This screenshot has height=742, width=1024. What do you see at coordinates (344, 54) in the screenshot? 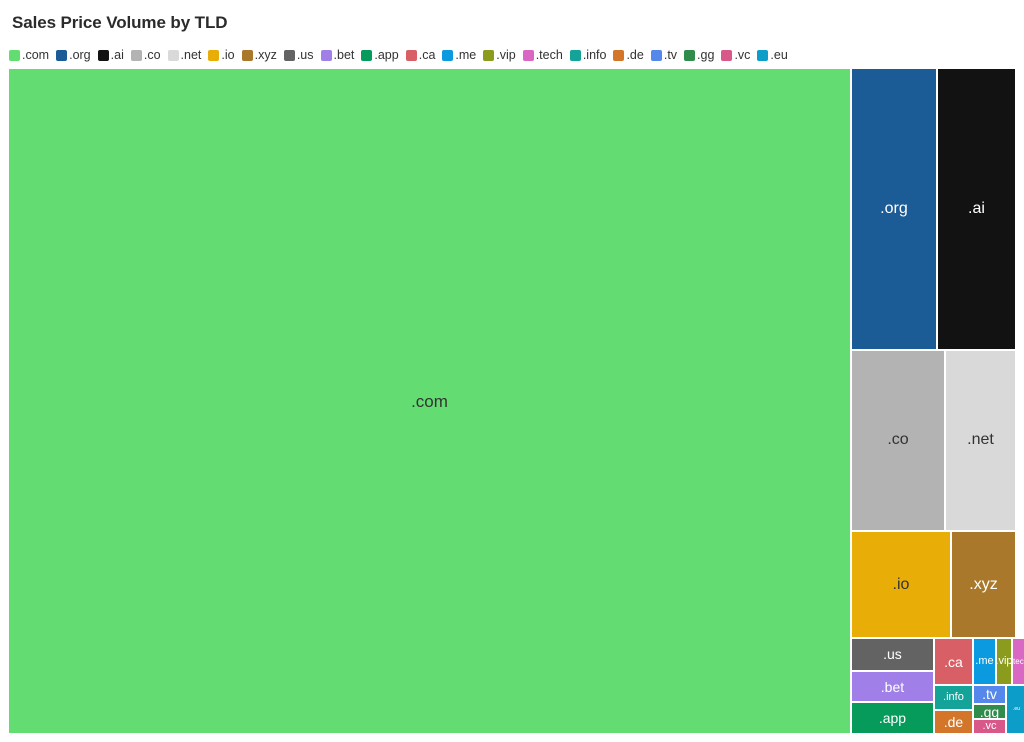
I see `legend-item-label: .bet` at bounding box center [344, 54].